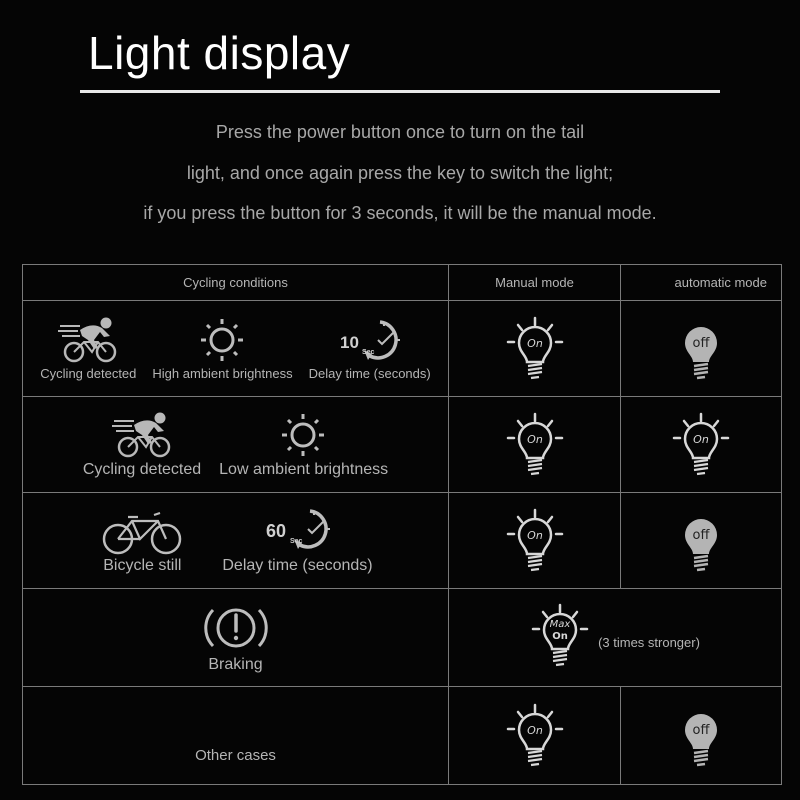 This screenshot has height=800, width=800. I want to click on lightbulb-max-on-icon: Max On, so click(560, 634).